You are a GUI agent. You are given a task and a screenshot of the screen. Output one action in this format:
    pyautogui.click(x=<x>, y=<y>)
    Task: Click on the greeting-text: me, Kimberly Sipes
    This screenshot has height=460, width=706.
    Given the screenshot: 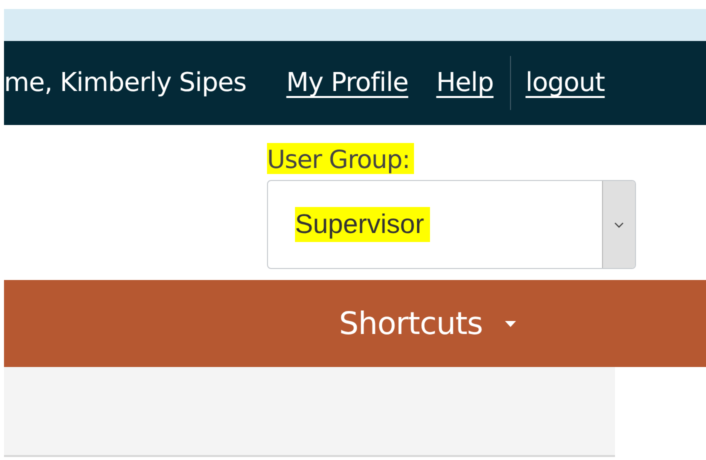 What is the action you would take?
    pyautogui.click(x=125, y=83)
    